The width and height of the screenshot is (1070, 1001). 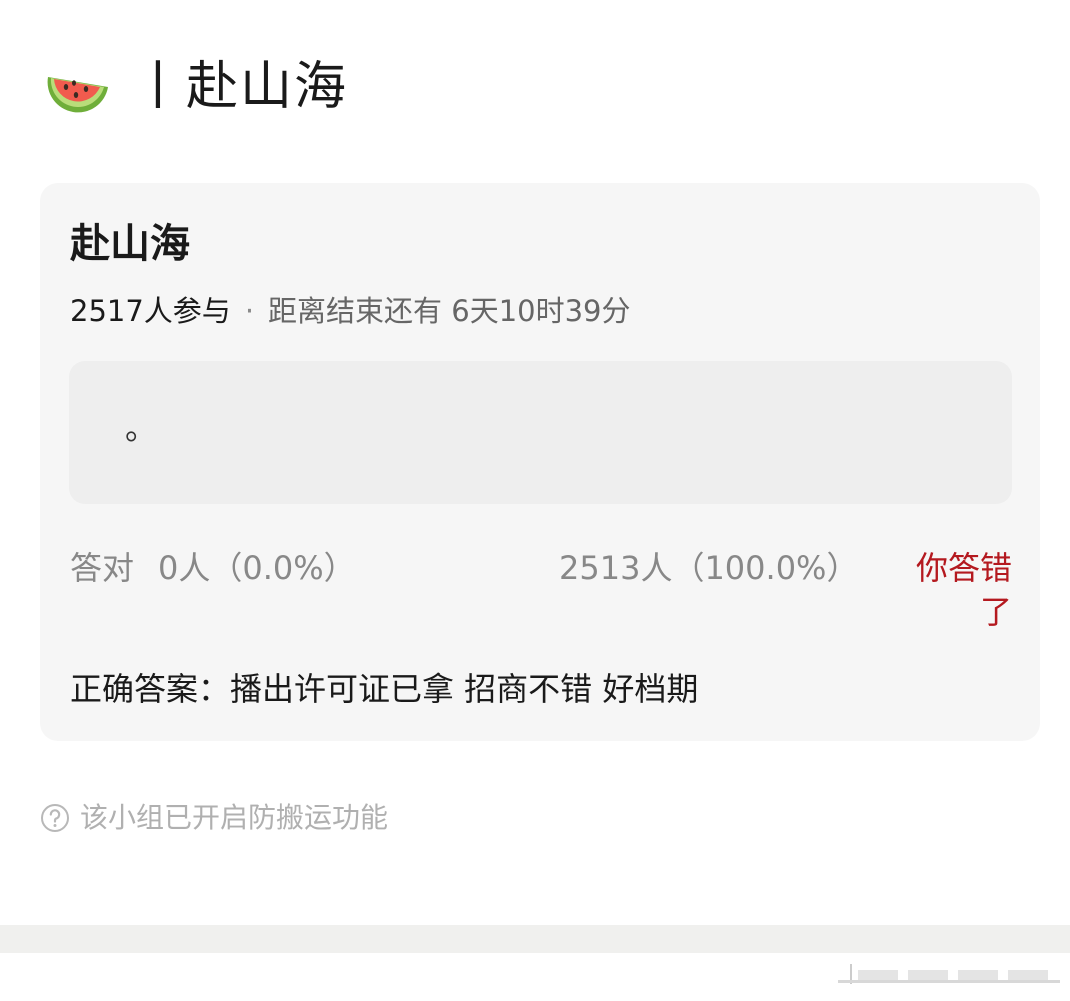 What do you see at coordinates (963, 590) in the screenshot?
I see `wrong-answer-badge: 你答错了` at bounding box center [963, 590].